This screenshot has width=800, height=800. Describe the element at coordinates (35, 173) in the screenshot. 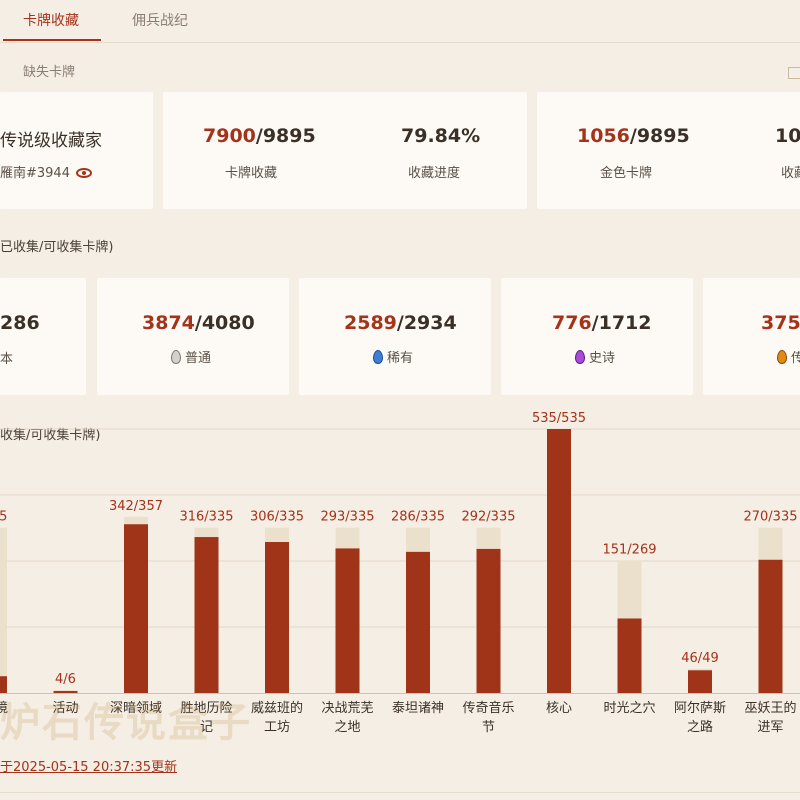

I see `player-tag: 雁南#3944` at that location.